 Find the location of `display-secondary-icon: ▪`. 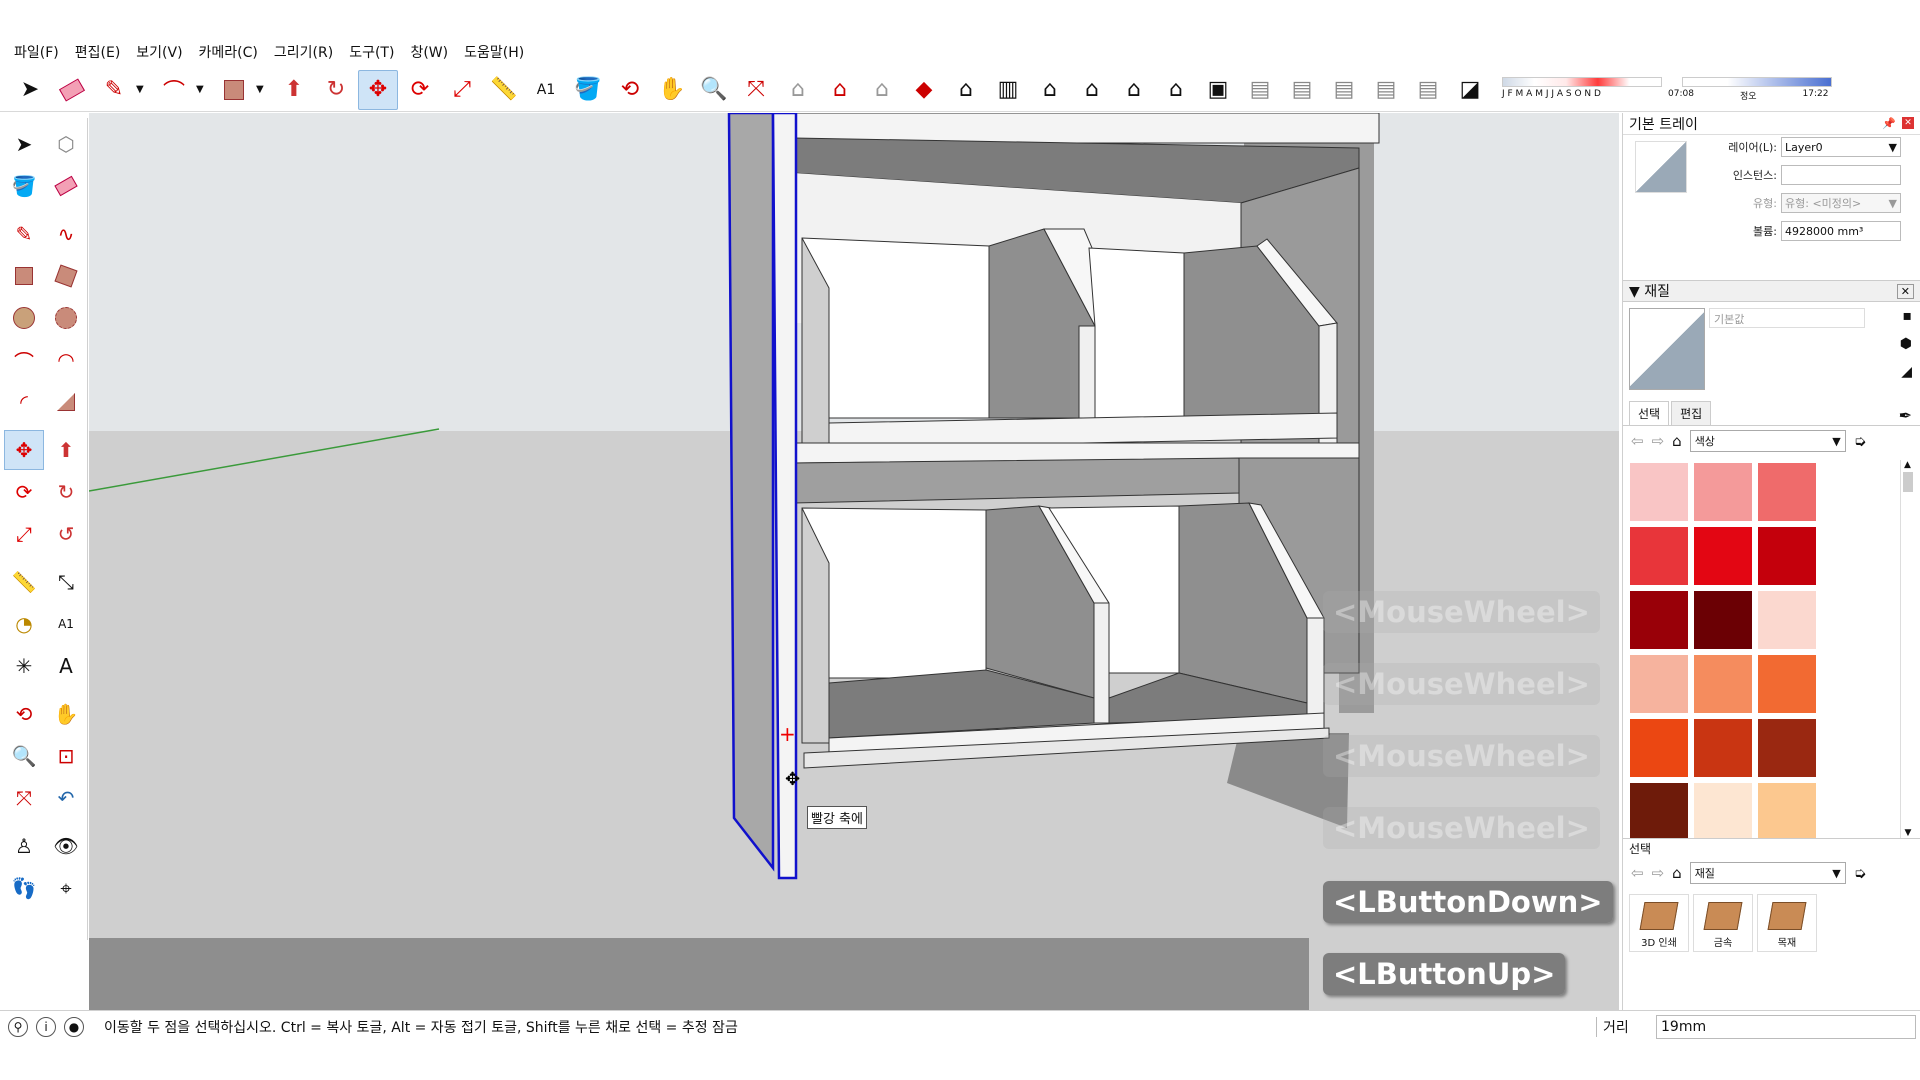

display-secondary-icon: ▪ is located at coordinates (1908, 316).